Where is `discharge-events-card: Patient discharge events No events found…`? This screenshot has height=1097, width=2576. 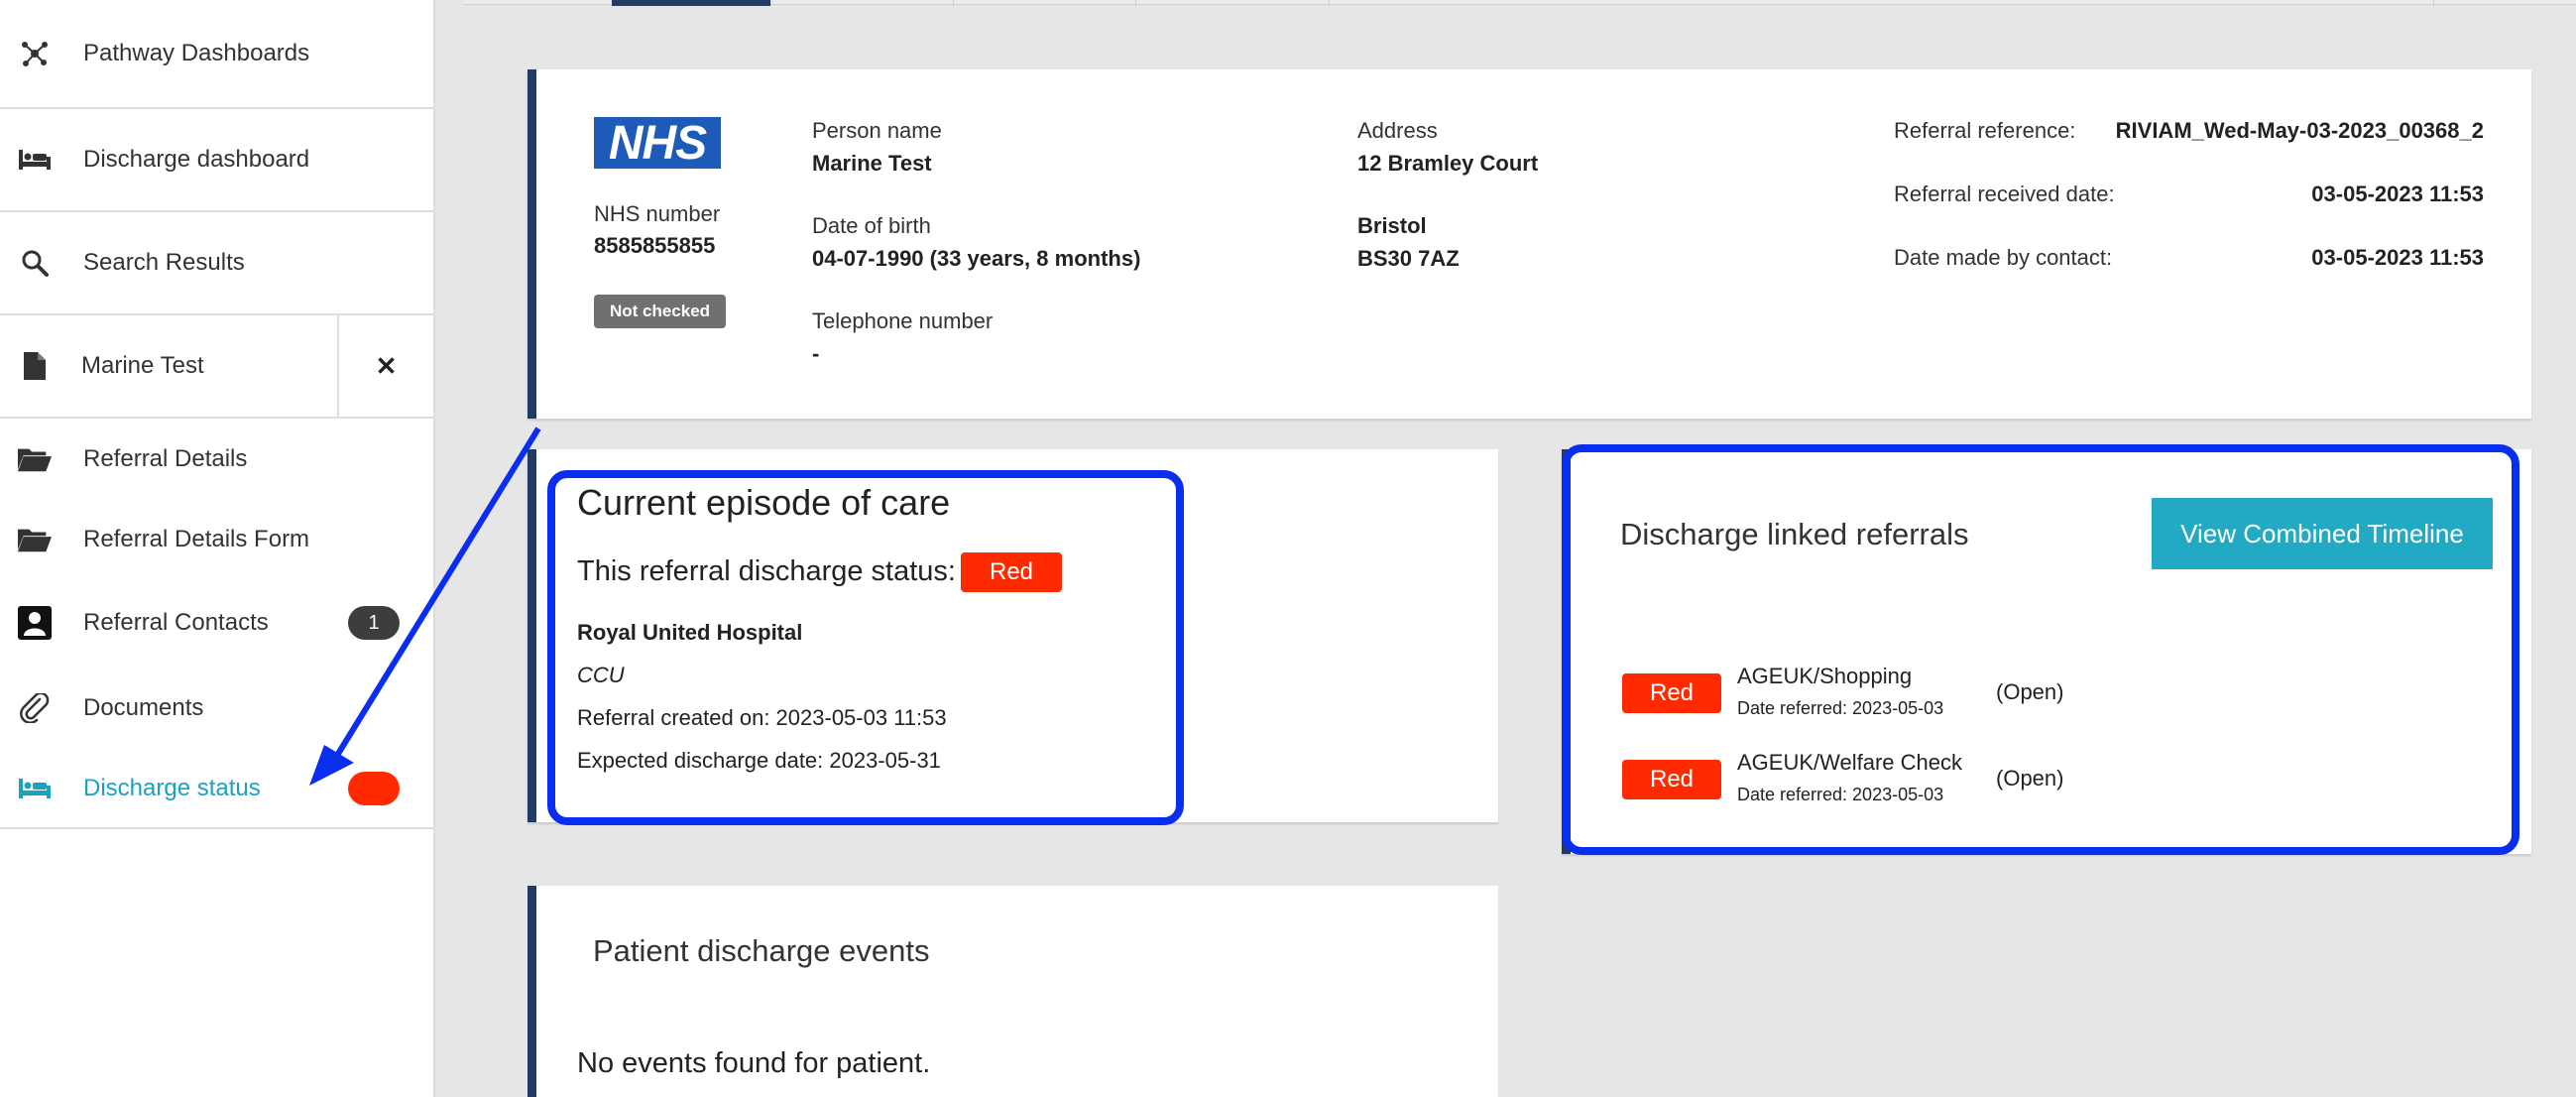
discharge-events-card: Patient discharge events No events found… is located at coordinates (1012, 991).